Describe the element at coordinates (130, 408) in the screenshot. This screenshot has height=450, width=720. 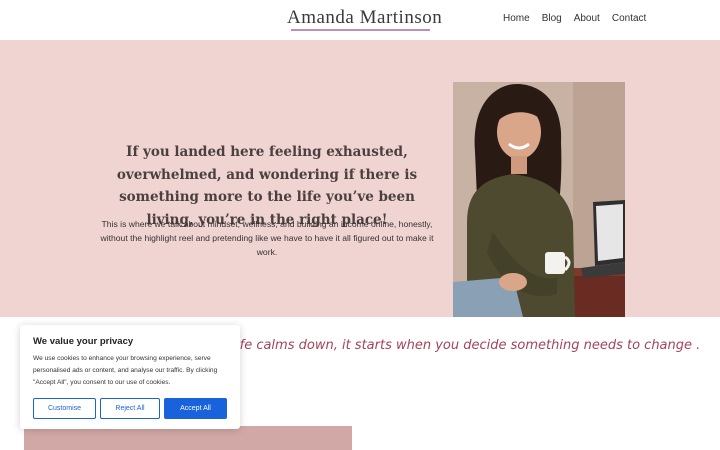
I see `reject-all-button: Reject All` at that location.